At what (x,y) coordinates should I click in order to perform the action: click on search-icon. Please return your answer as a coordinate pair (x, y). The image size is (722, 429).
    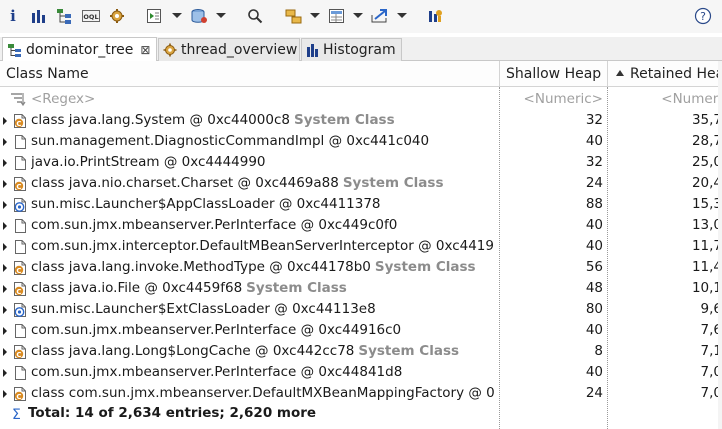
    Looking at the image, I should click on (255, 16).